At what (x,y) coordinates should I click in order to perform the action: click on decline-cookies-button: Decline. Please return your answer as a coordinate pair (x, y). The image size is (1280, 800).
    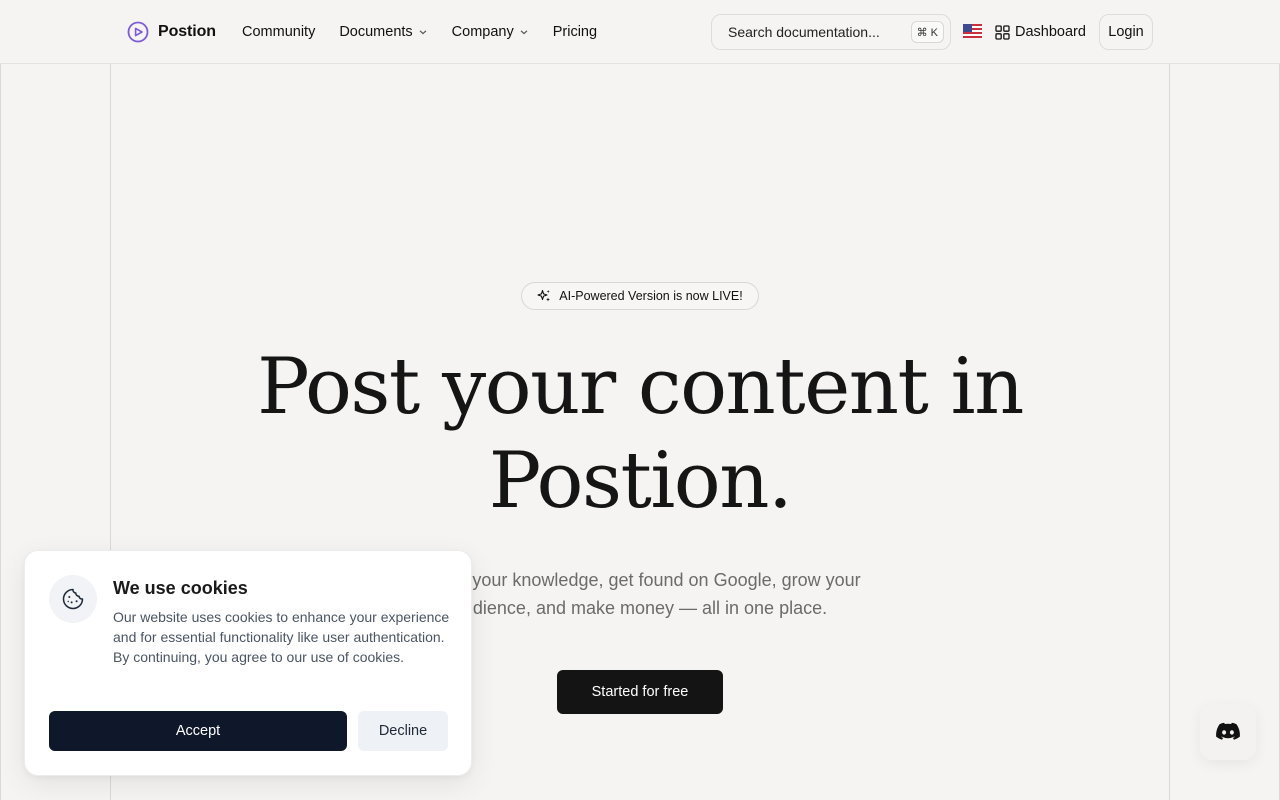
    Looking at the image, I should click on (403, 731).